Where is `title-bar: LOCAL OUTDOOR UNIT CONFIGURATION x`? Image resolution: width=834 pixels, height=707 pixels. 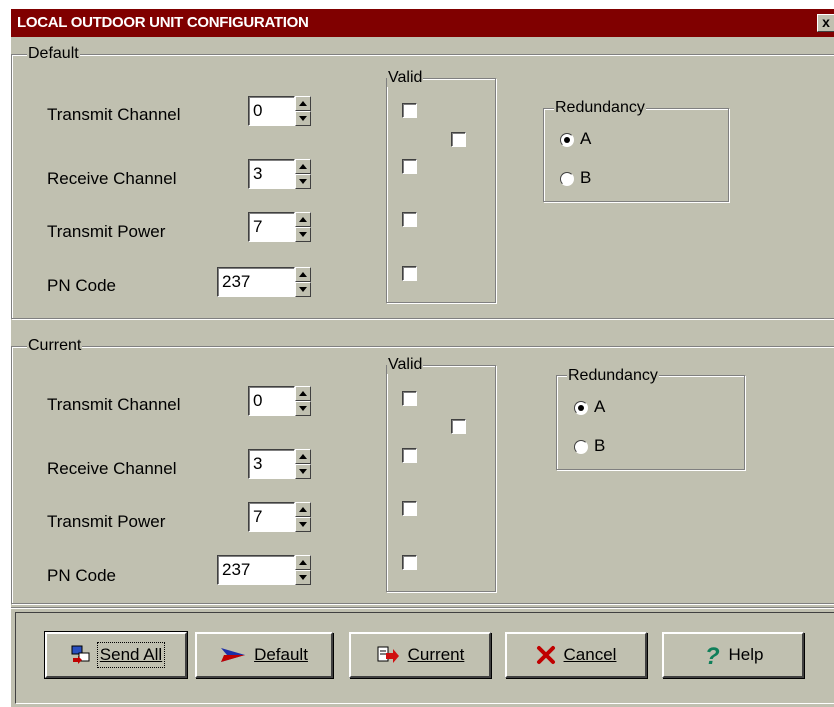
title-bar: LOCAL OUTDOOR UNIT CONFIGURATION x is located at coordinates (422, 23).